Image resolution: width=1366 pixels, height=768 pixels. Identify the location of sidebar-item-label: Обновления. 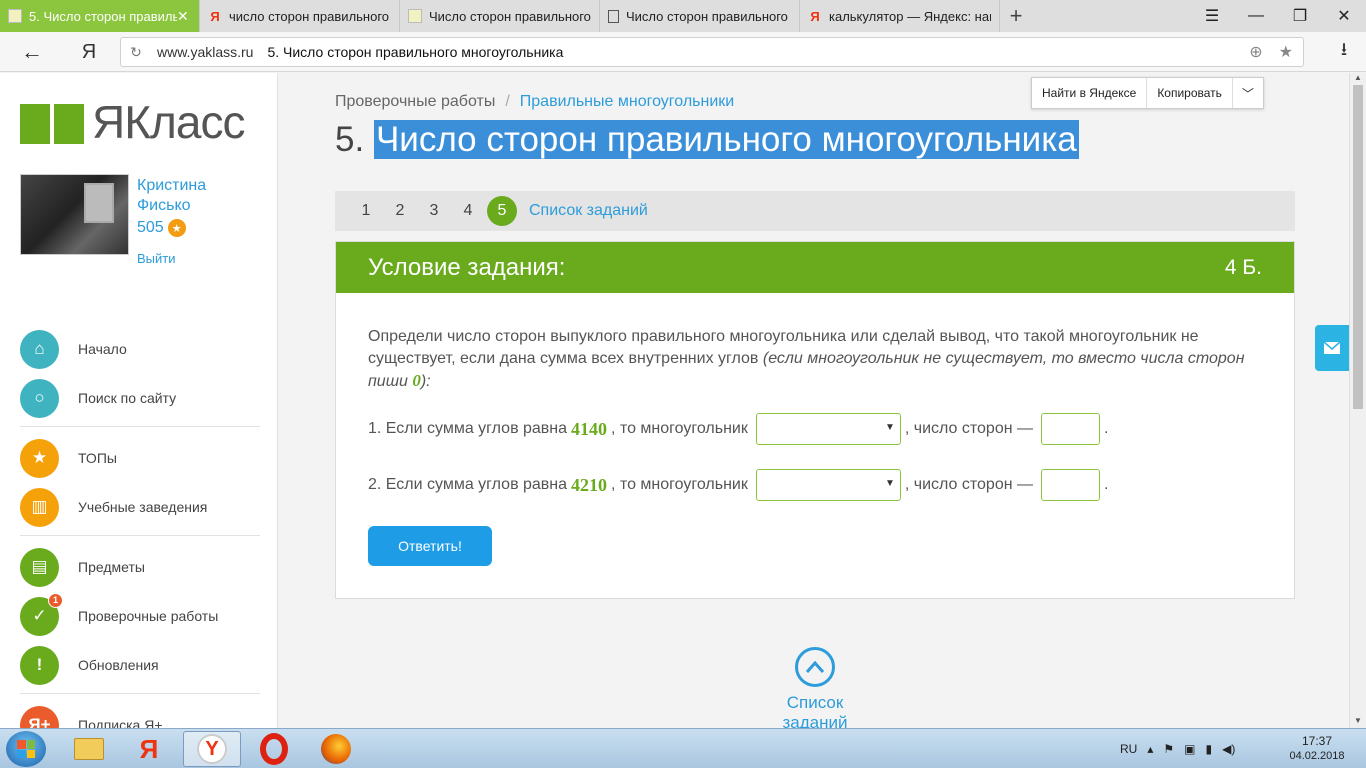
(118, 665).